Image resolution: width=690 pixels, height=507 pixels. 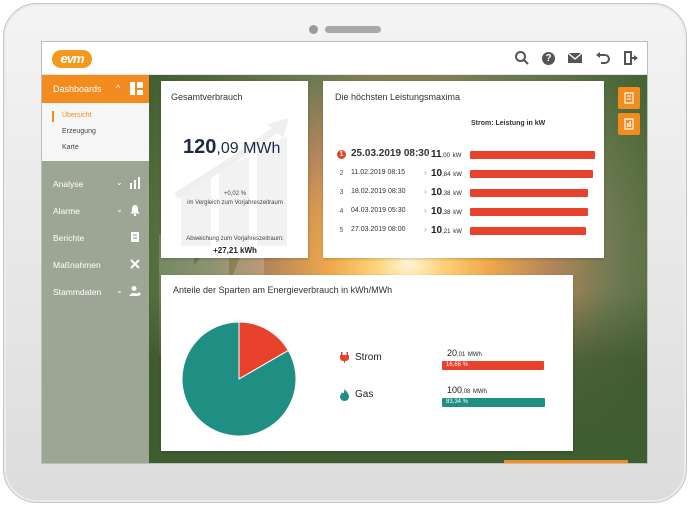 I want to click on sidebar-item-massnahmen: Maßnahmen, so click(x=95, y=265).